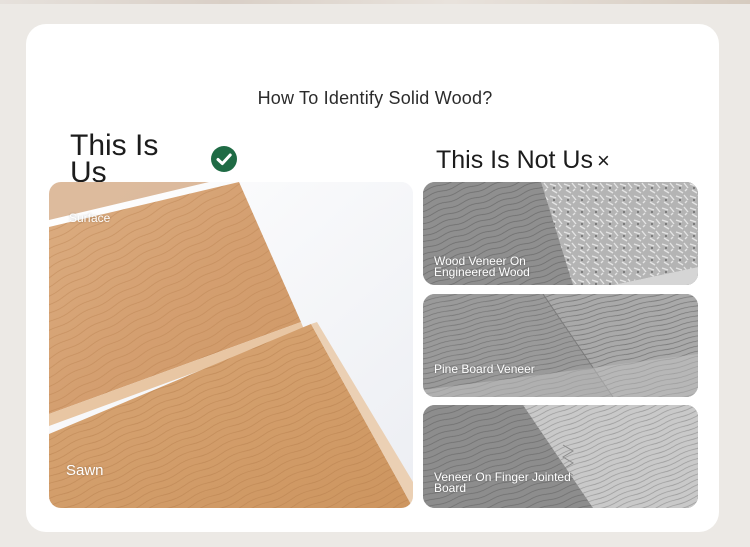  I want to click on pine-veneer-illustration, so click(560, 345).